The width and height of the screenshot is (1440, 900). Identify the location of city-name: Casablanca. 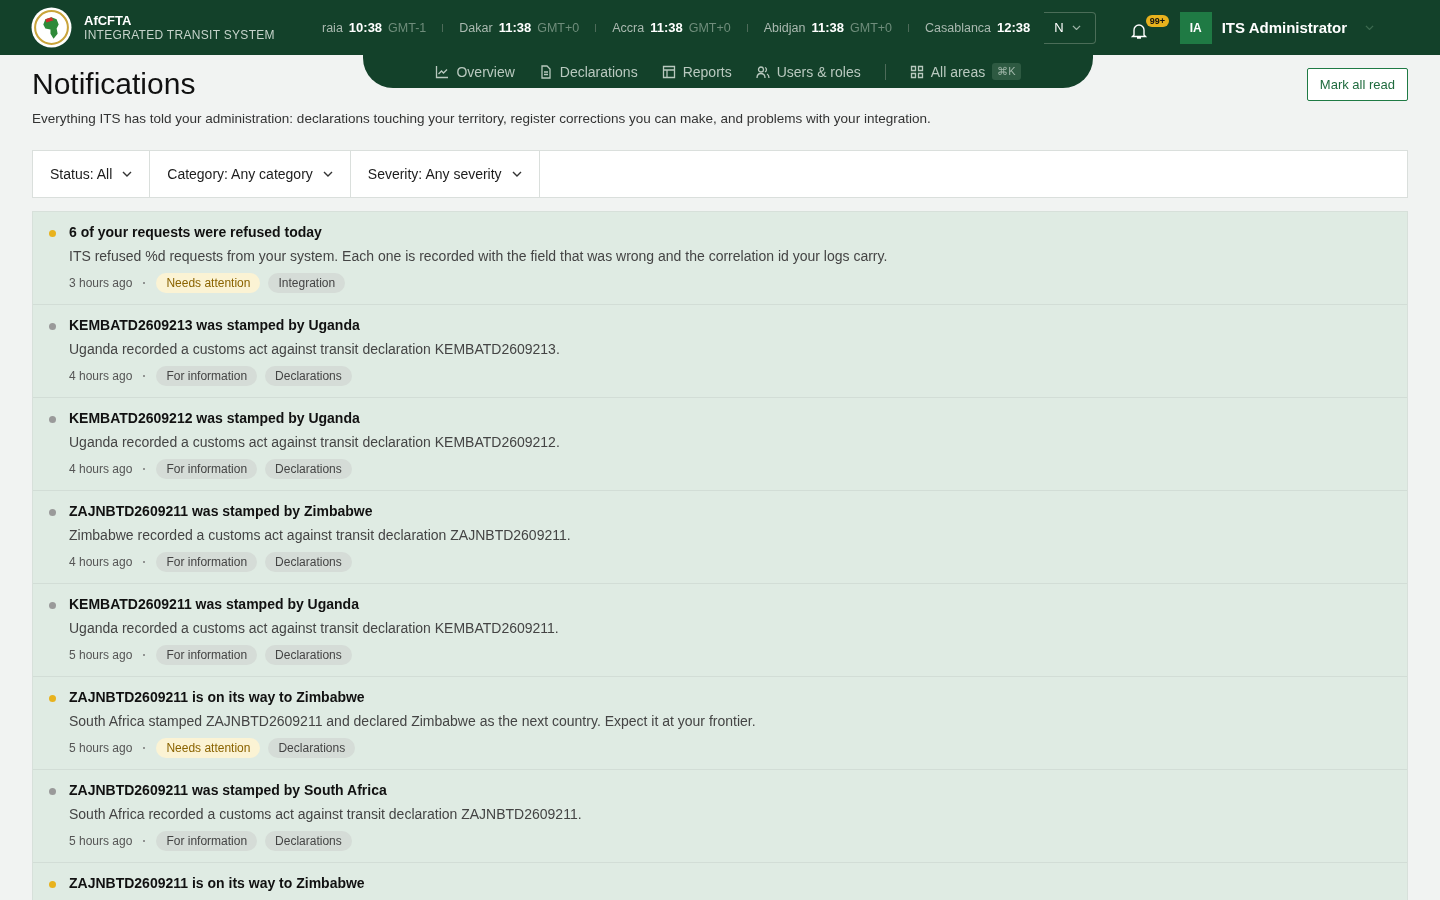
(958, 28).